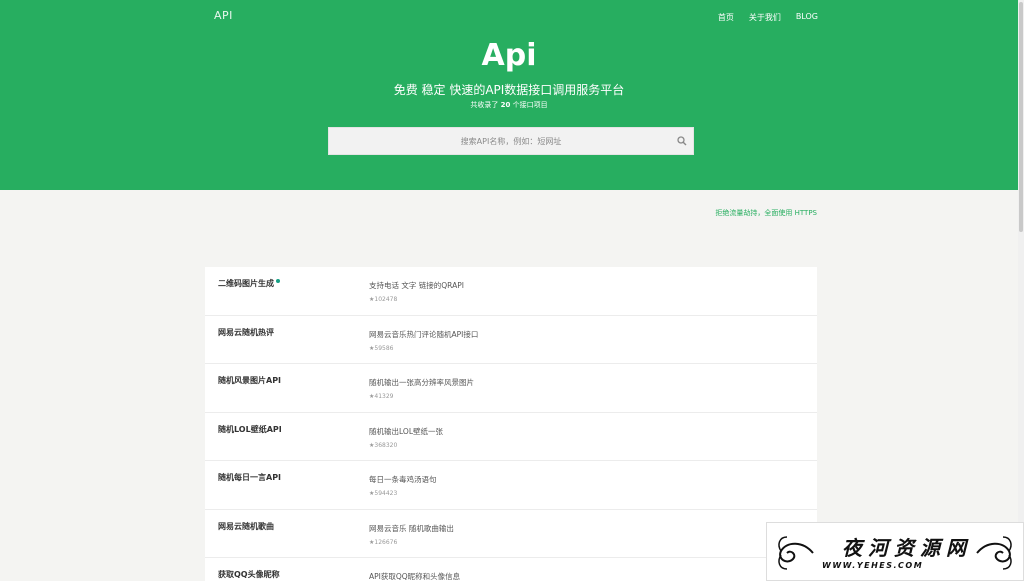 The width and height of the screenshot is (1024, 581). I want to click on search-box, so click(511, 141).